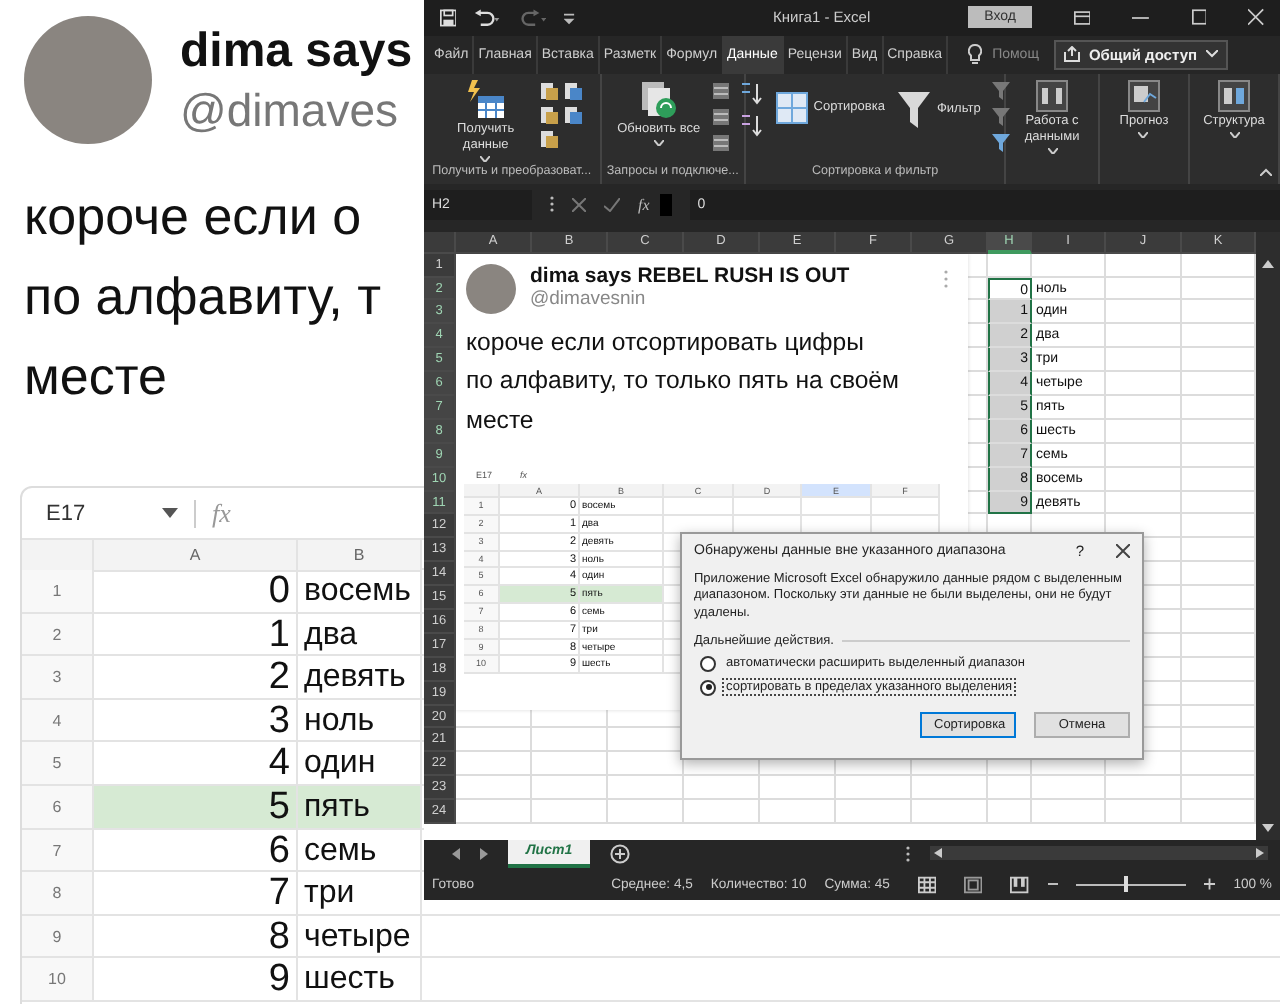 This screenshot has width=1280, height=1004. What do you see at coordinates (58, 764) in the screenshot?
I see `row-header: 5` at bounding box center [58, 764].